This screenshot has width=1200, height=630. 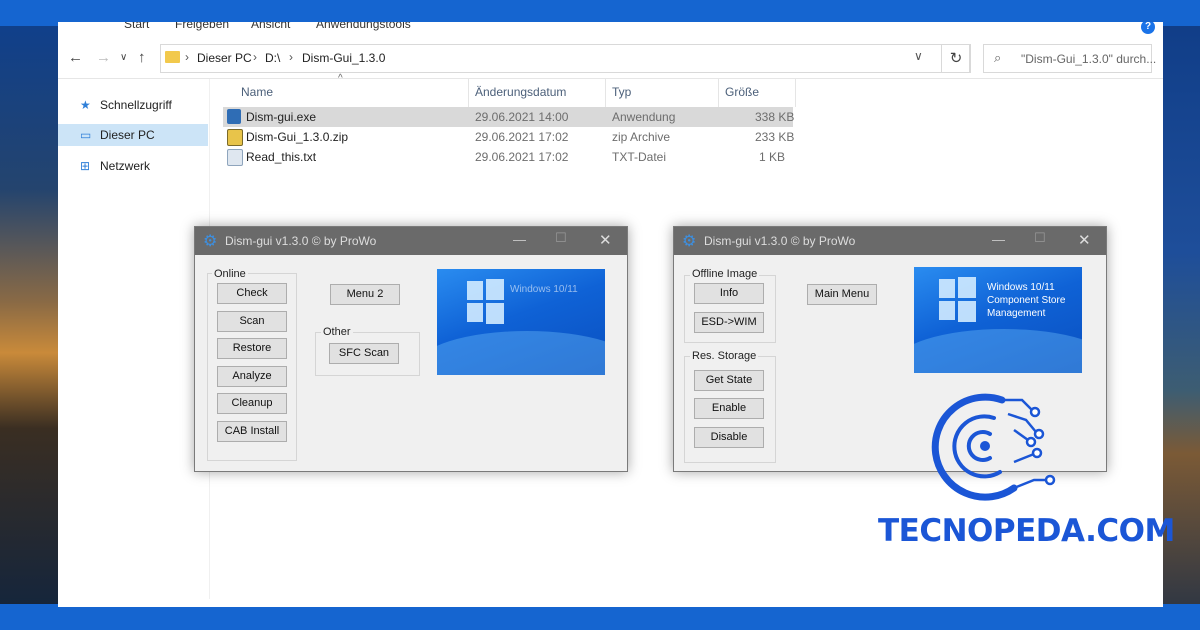 I want to click on windows-banner: Windows 10/11, so click(x=521, y=322).